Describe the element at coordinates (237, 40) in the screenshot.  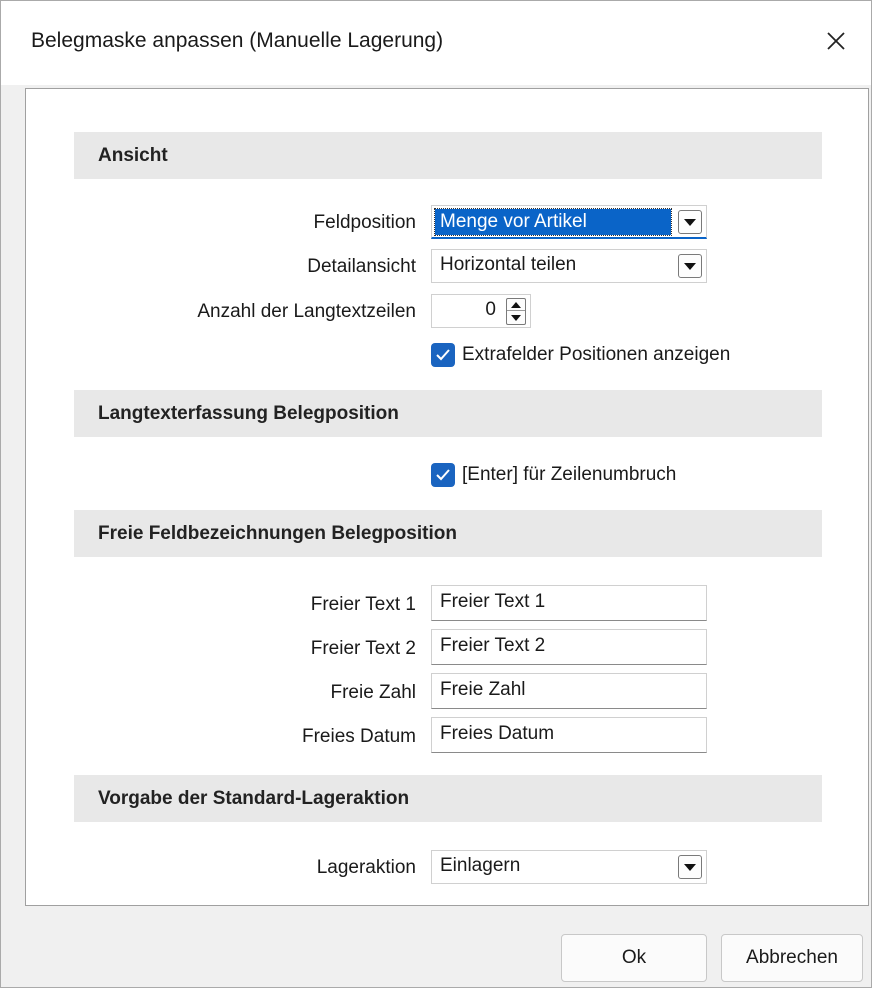
I see `window-title: Belegmaske anpassen (Manuelle Lagerung)` at that location.